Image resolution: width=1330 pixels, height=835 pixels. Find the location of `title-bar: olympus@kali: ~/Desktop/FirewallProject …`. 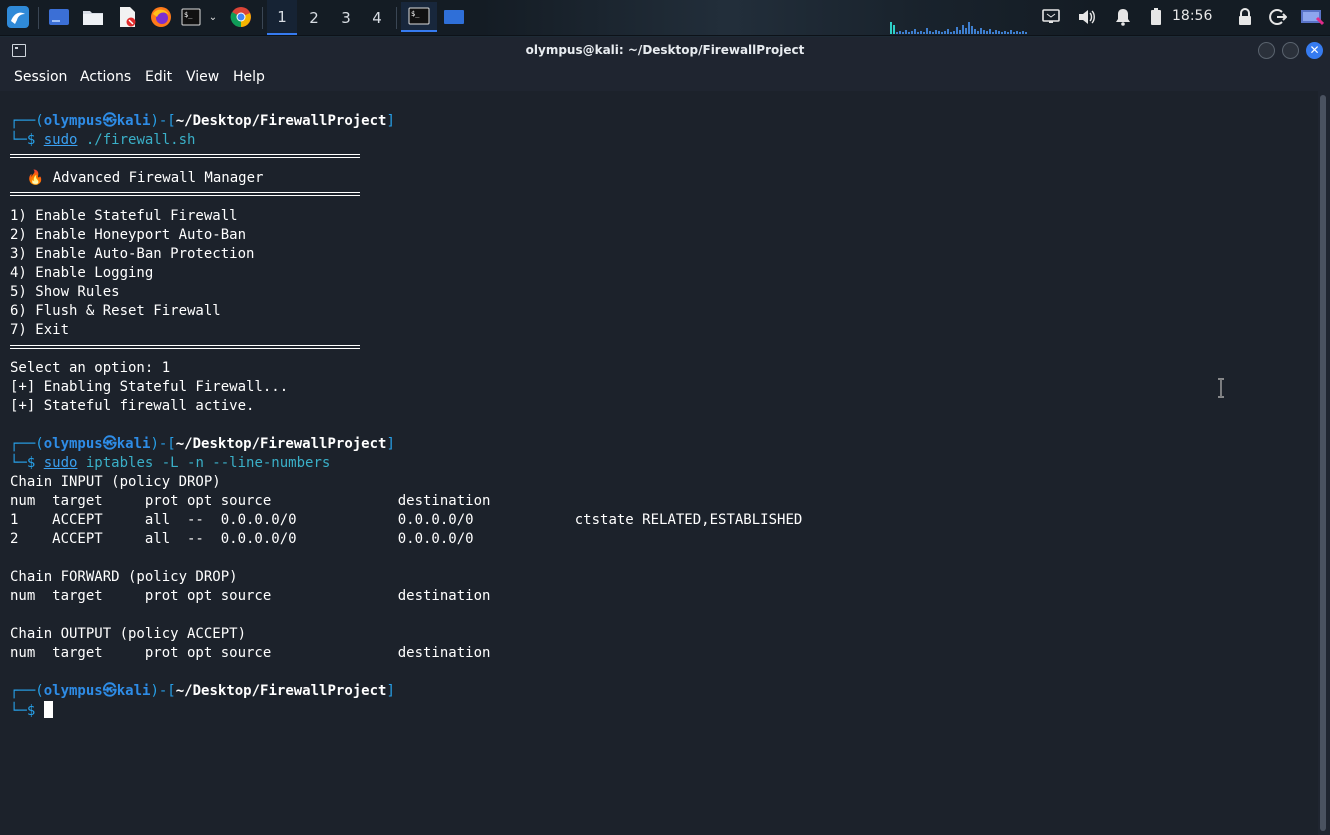

title-bar: olympus@kali: ~/Desktop/FirewallProject … is located at coordinates (665, 51).